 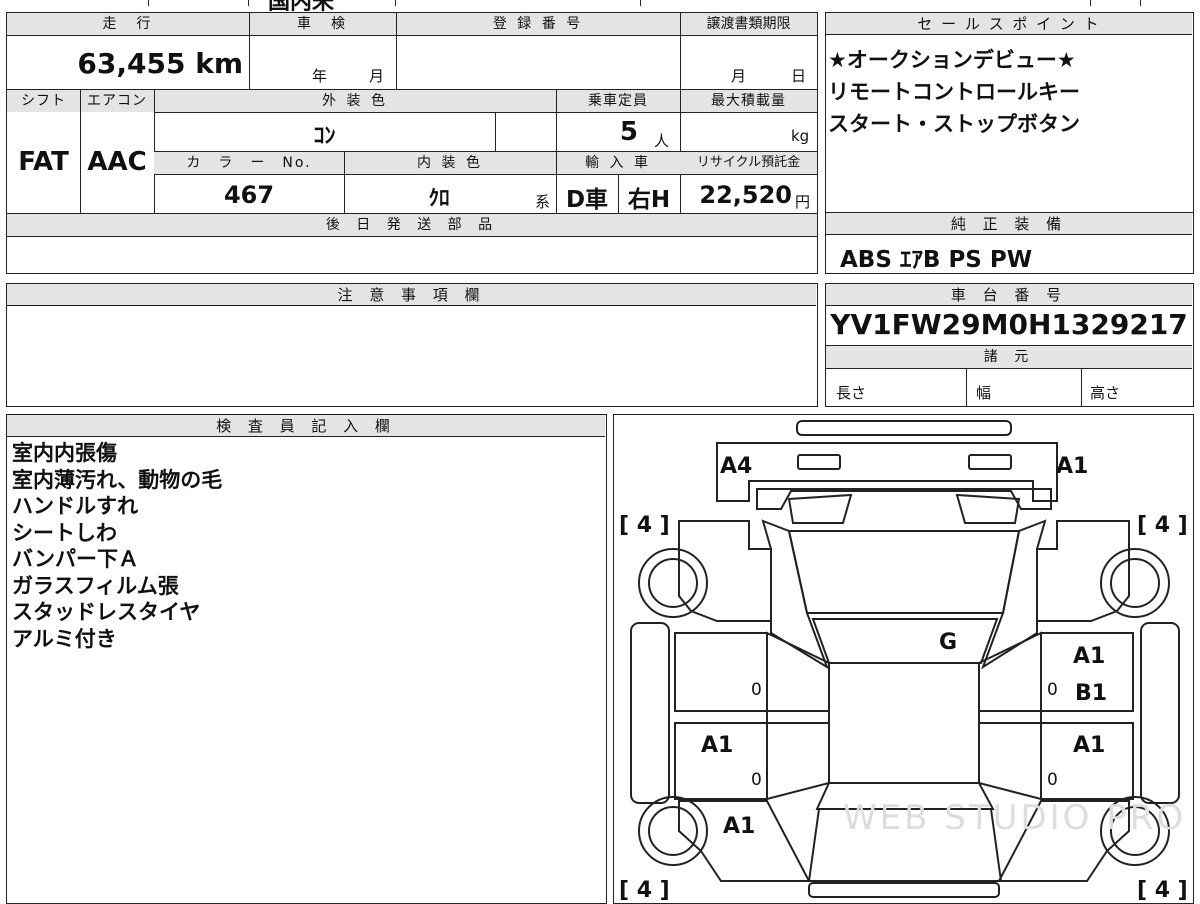 What do you see at coordinates (1009, 357) in the screenshot?
I see `specs-title: 諸 元` at bounding box center [1009, 357].